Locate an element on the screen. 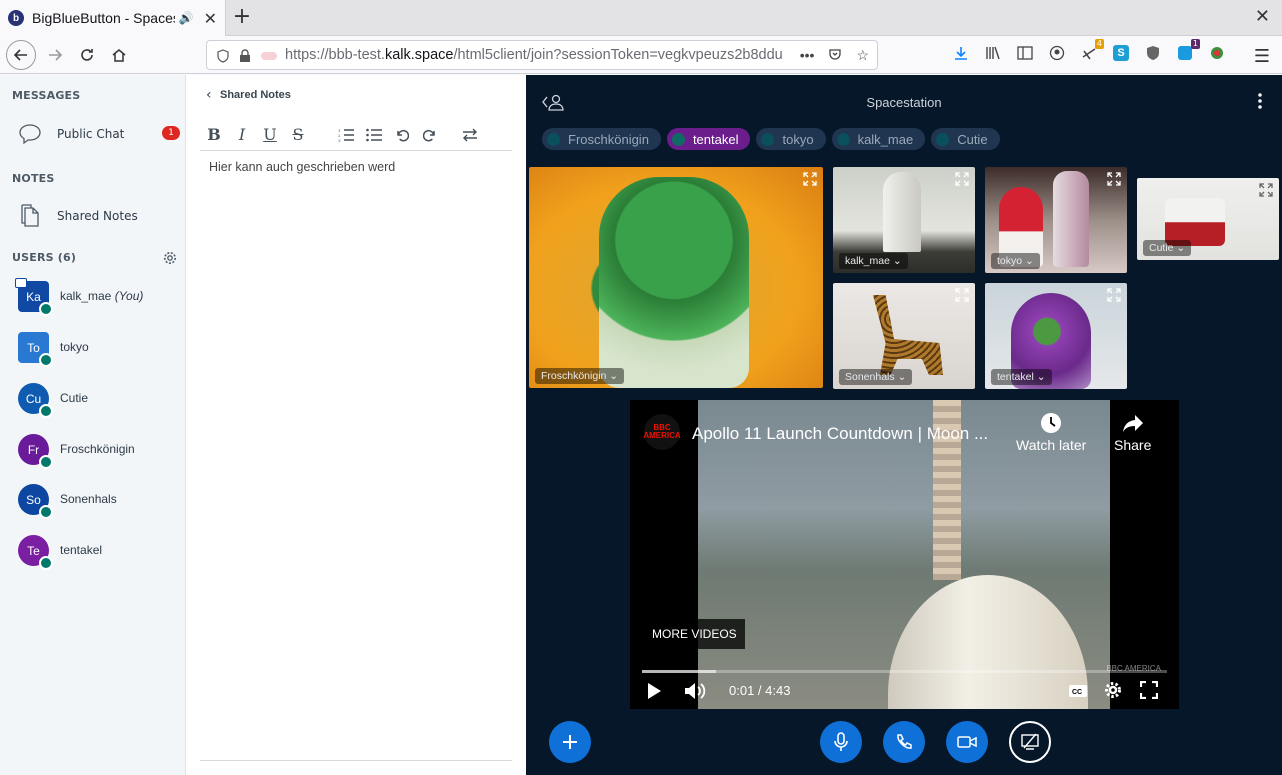 Image resolution: width=1282 pixels, height=775 pixels. reload-button is located at coordinates (87, 55).